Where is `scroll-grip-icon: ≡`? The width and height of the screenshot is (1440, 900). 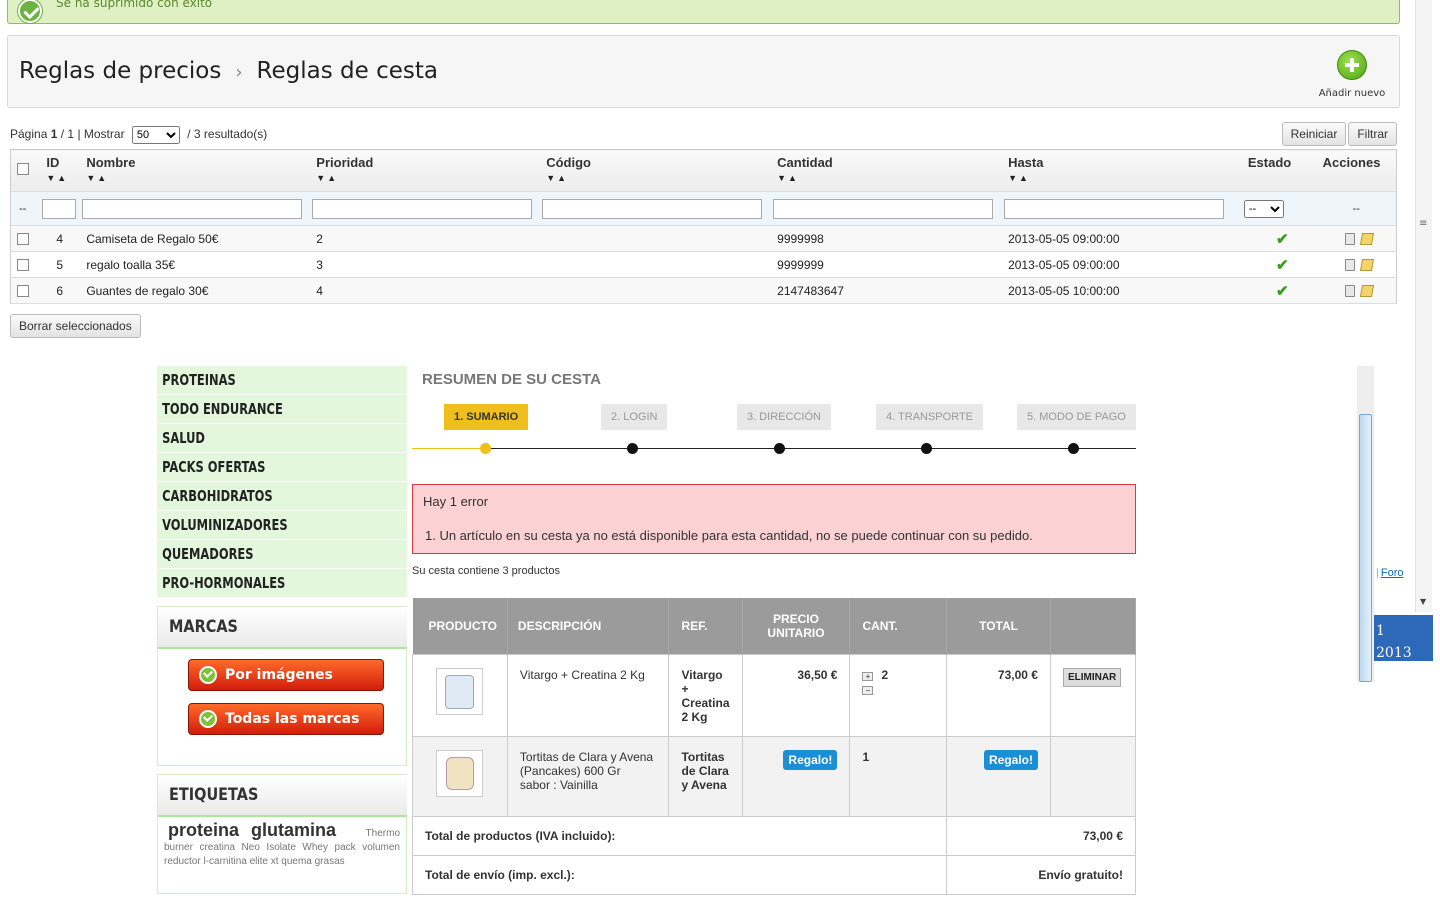
scroll-grip-icon: ≡ is located at coordinates (1423, 223).